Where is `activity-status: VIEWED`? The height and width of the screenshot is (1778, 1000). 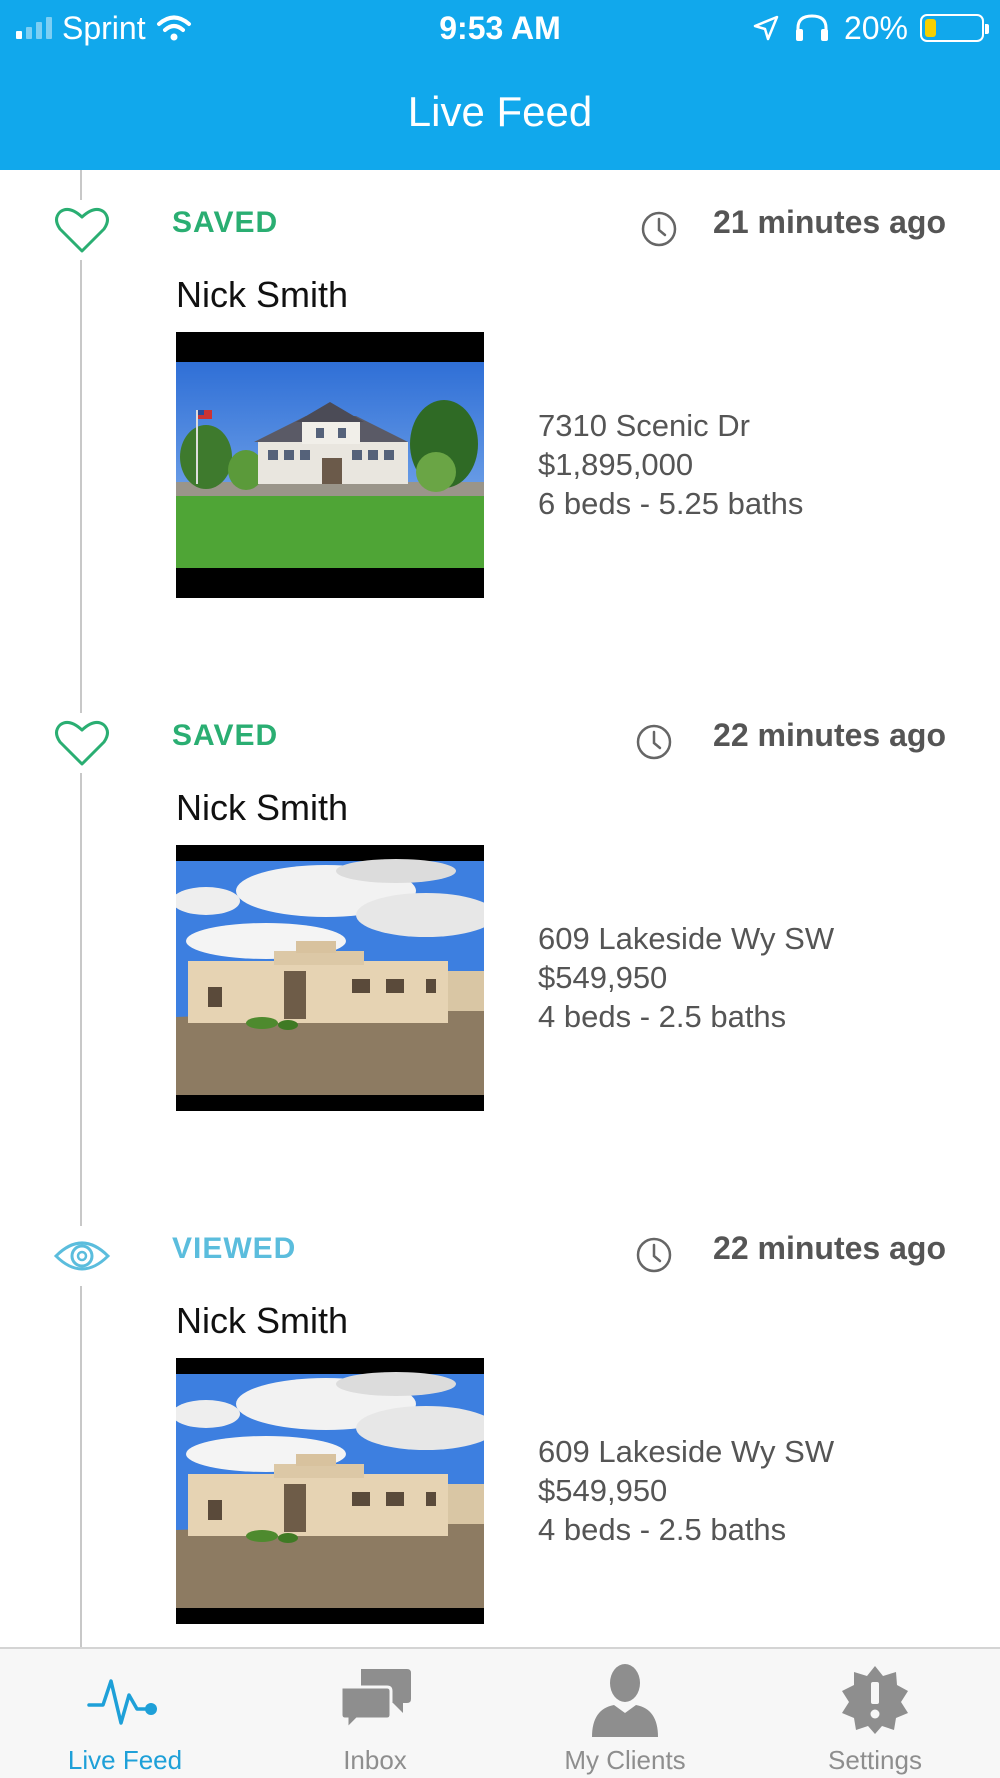
activity-status: VIEWED is located at coordinates (234, 1248).